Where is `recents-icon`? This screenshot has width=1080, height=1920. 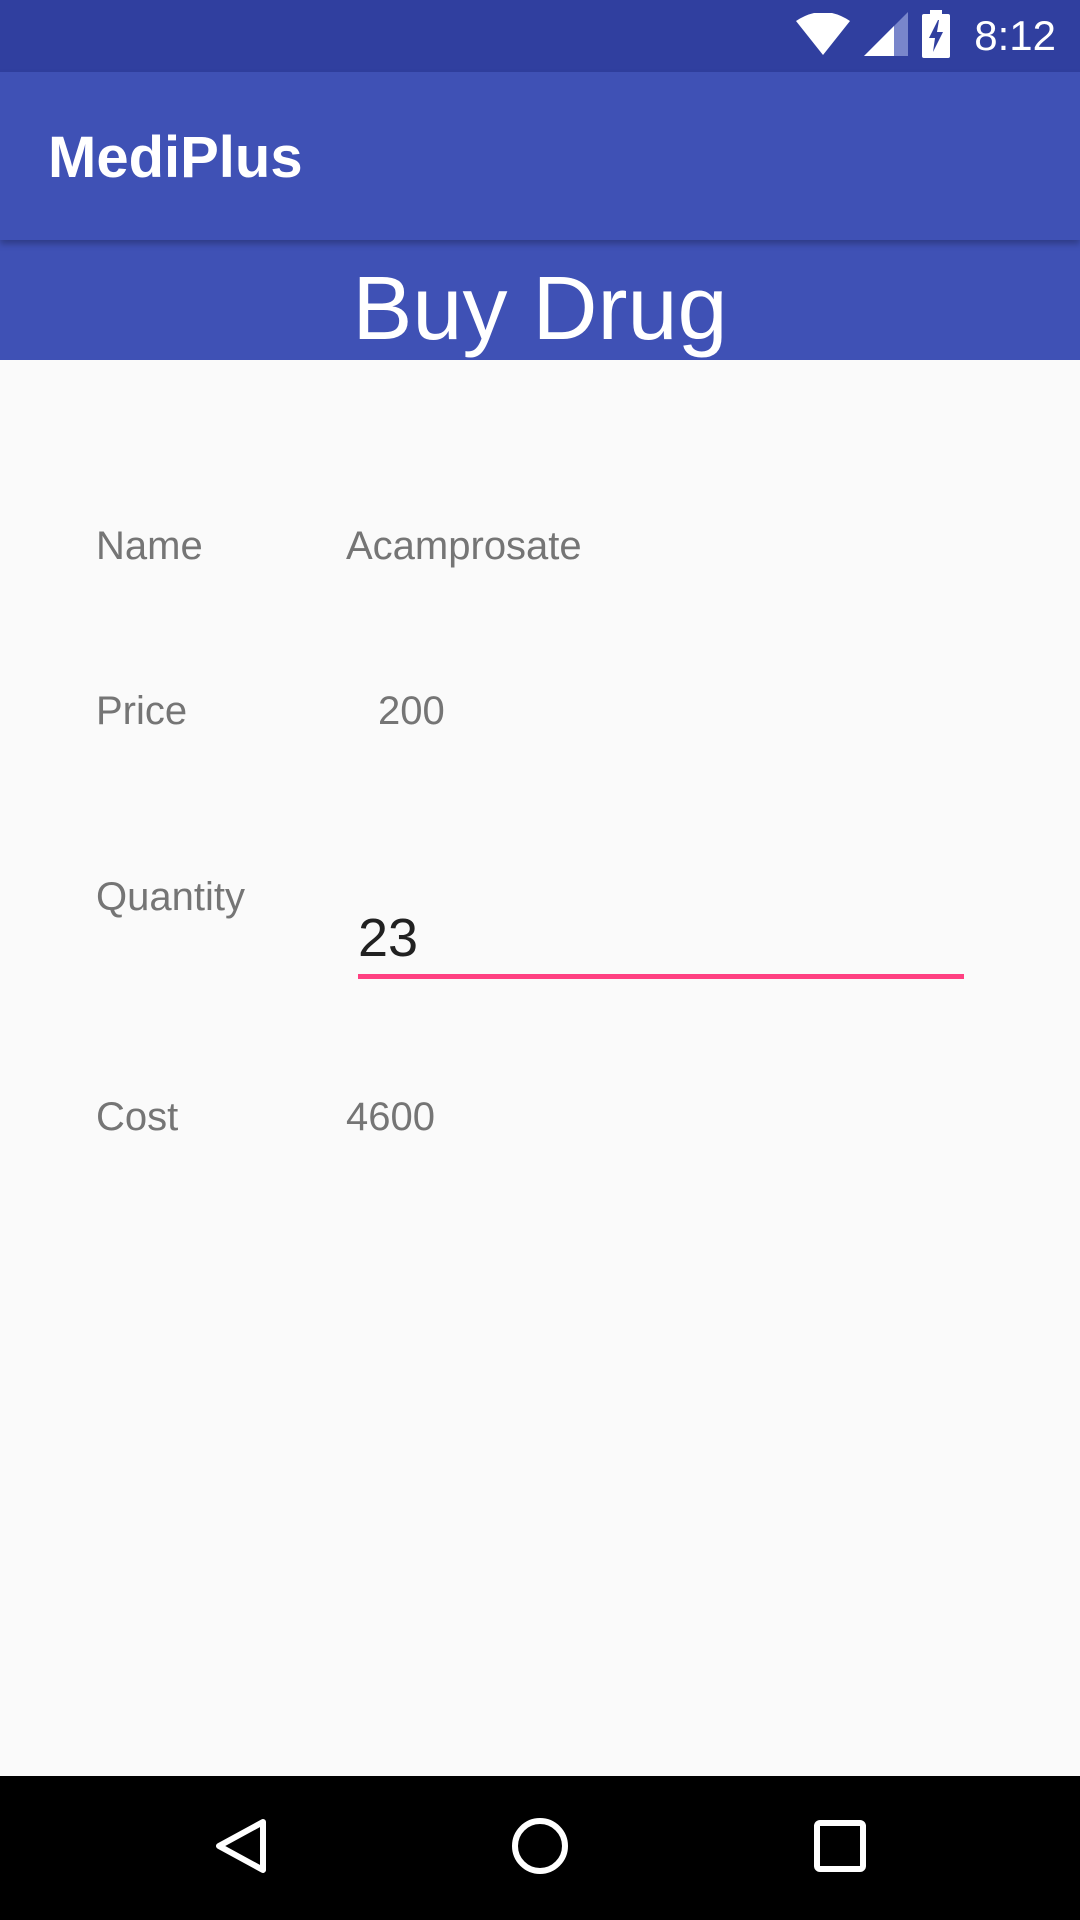 recents-icon is located at coordinates (840, 1848).